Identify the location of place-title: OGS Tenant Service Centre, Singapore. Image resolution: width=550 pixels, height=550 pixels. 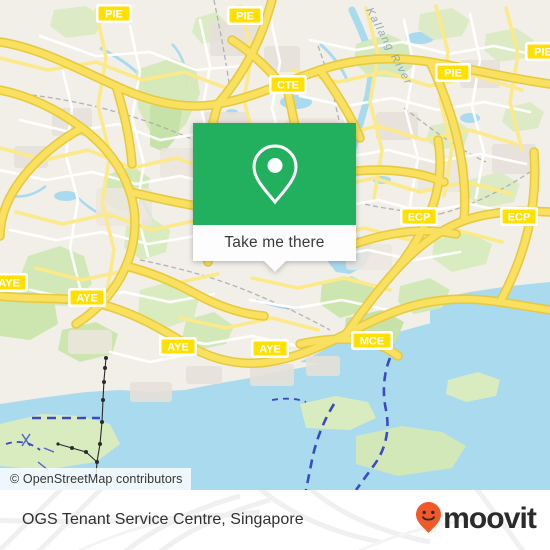
(163, 519).